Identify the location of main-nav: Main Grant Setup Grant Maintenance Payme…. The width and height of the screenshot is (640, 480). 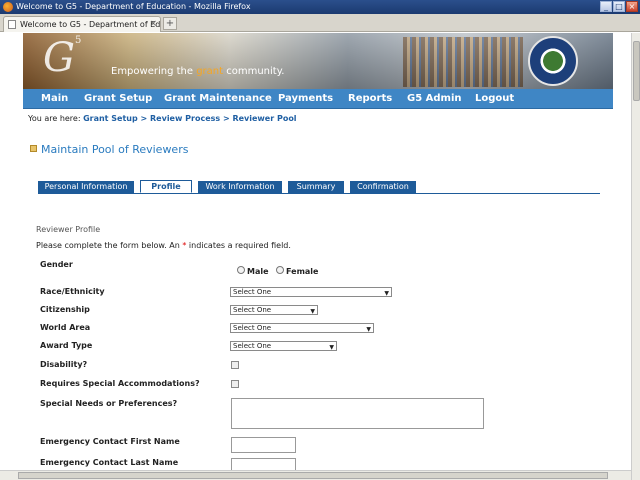
(318, 99).